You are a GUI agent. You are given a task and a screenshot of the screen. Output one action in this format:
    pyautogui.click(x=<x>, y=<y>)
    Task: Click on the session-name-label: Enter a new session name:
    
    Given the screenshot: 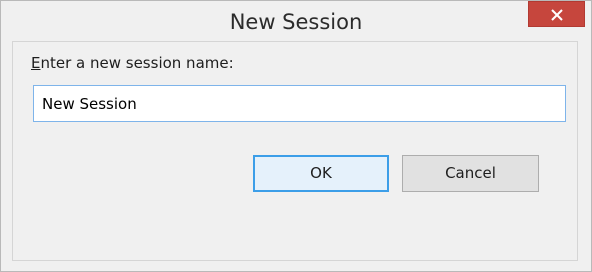 What is the action you would take?
    pyautogui.click(x=132, y=63)
    